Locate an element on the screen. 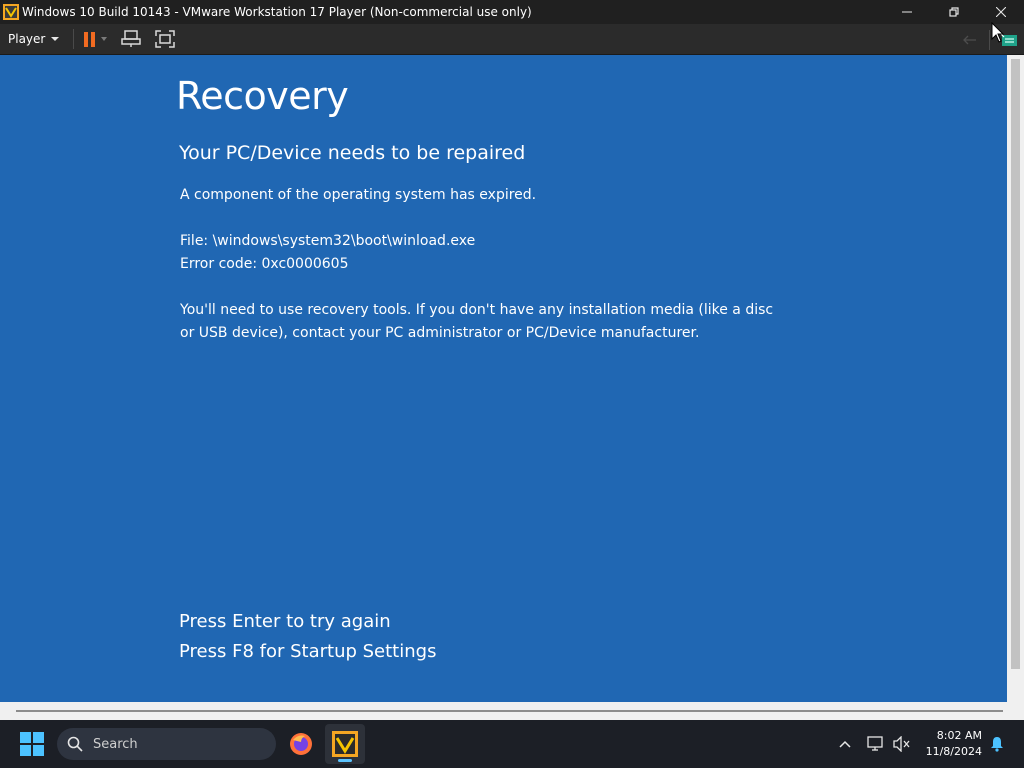 The image size is (1024, 768). recovery-file-line: File: \windows\system32\boot\winload.exe is located at coordinates (328, 241).